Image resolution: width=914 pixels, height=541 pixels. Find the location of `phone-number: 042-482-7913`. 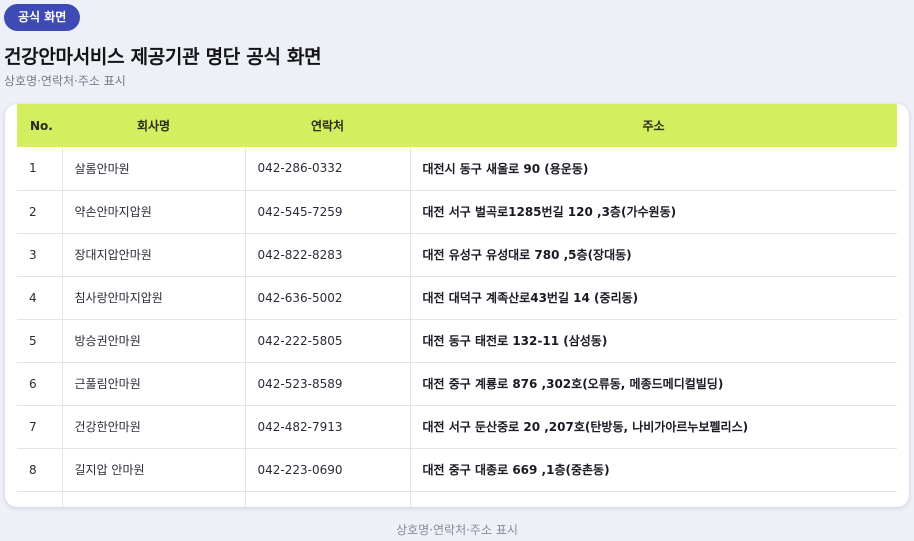

phone-number: 042-482-7913 is located at coordinates (327, 426).